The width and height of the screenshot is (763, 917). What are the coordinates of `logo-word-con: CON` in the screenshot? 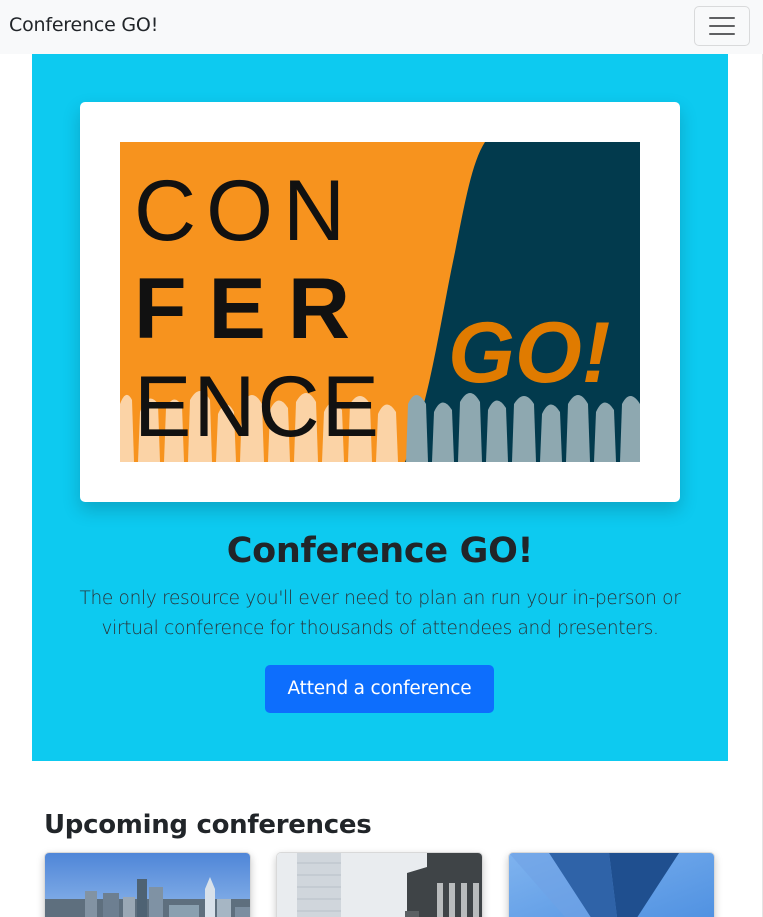 It's located at (244, 211).